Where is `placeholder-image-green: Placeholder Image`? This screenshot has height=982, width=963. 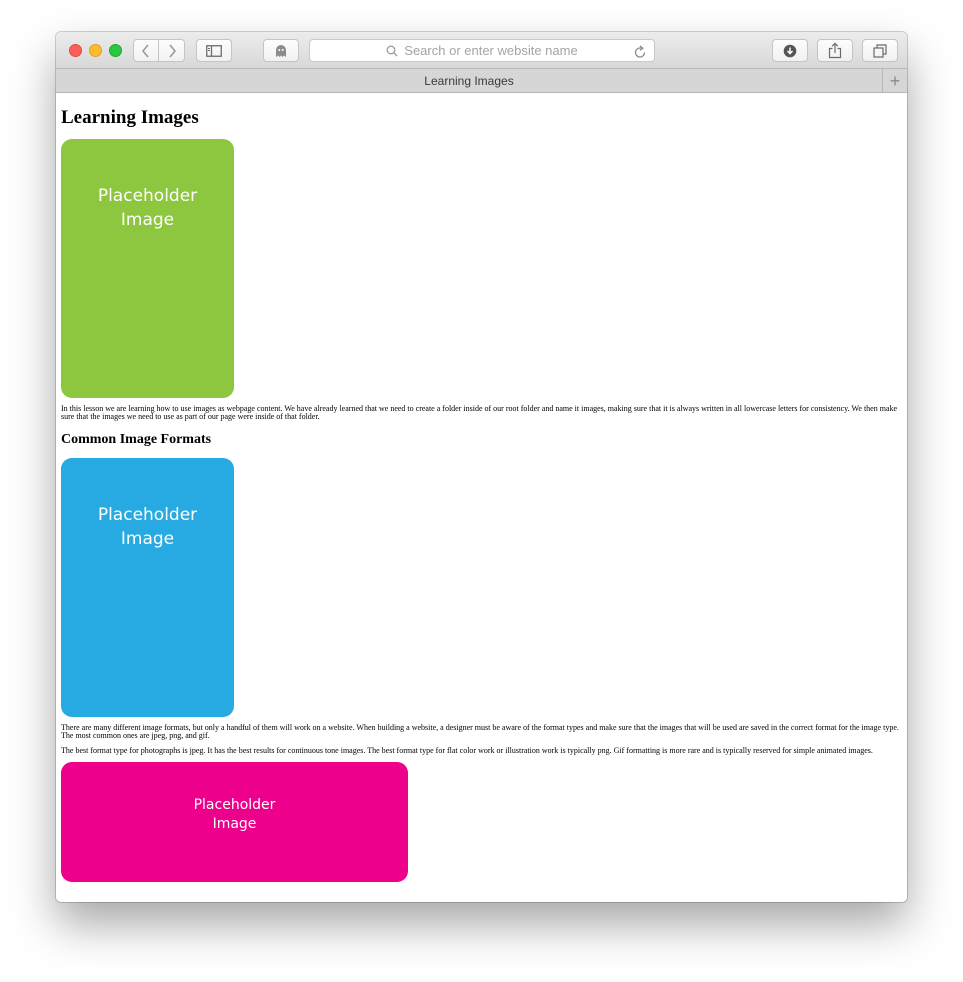 placeholder-image-green: Placeholder Image is located at coordinates (147, 268).